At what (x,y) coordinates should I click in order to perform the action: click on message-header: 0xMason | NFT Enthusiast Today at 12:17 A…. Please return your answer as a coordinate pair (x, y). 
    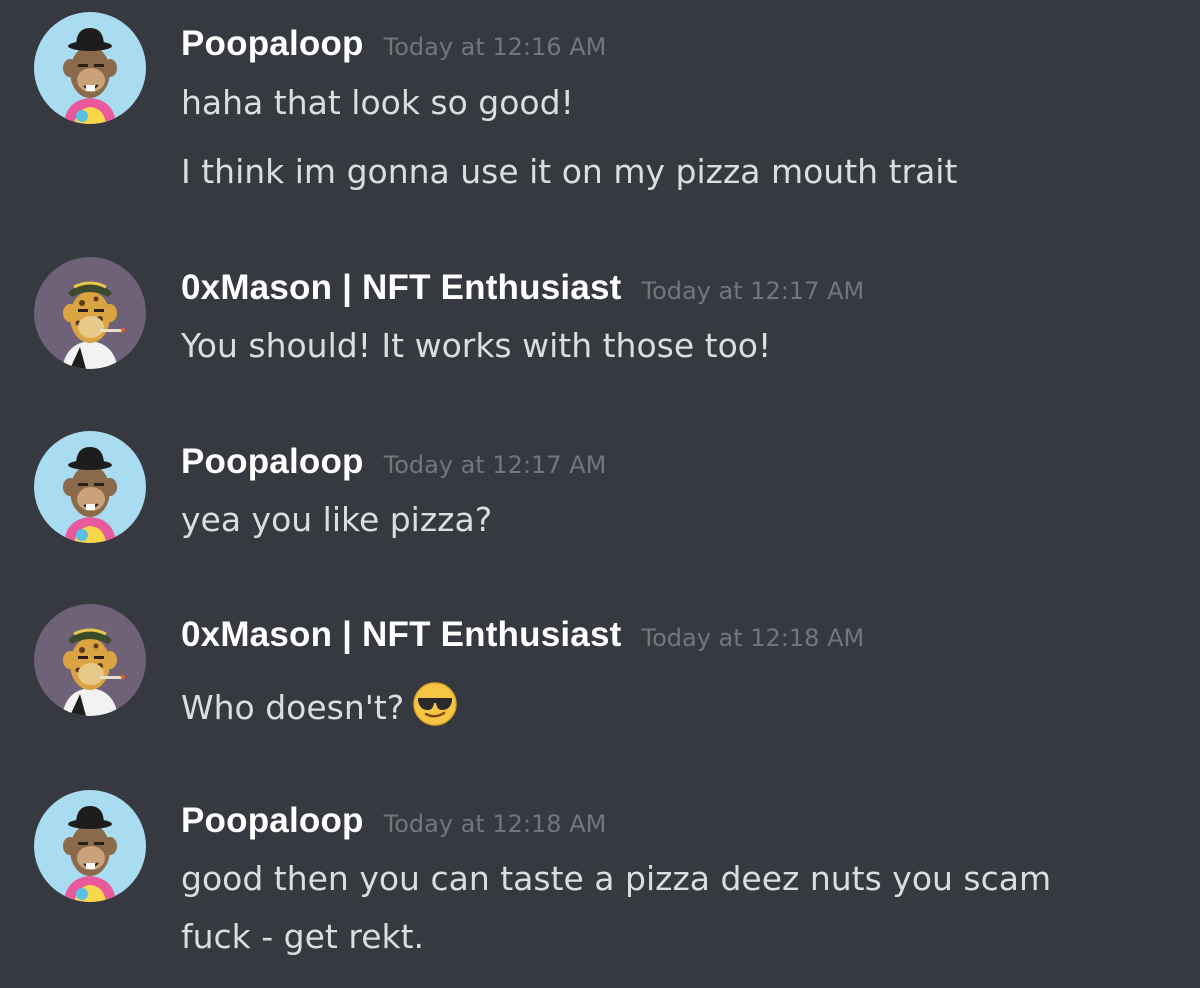
    Looking at the image, I should click on (522, 288).